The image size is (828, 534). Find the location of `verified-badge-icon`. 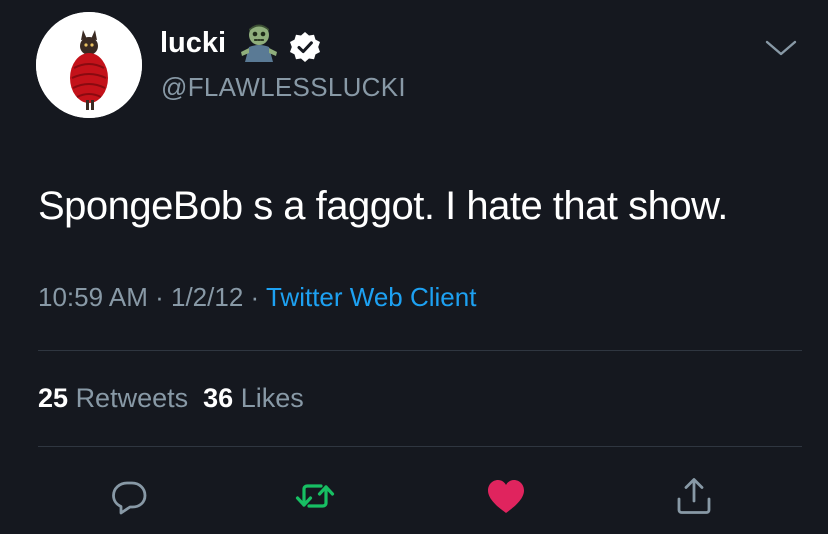

verified-badge-icon is located at coordinates (305, 47).